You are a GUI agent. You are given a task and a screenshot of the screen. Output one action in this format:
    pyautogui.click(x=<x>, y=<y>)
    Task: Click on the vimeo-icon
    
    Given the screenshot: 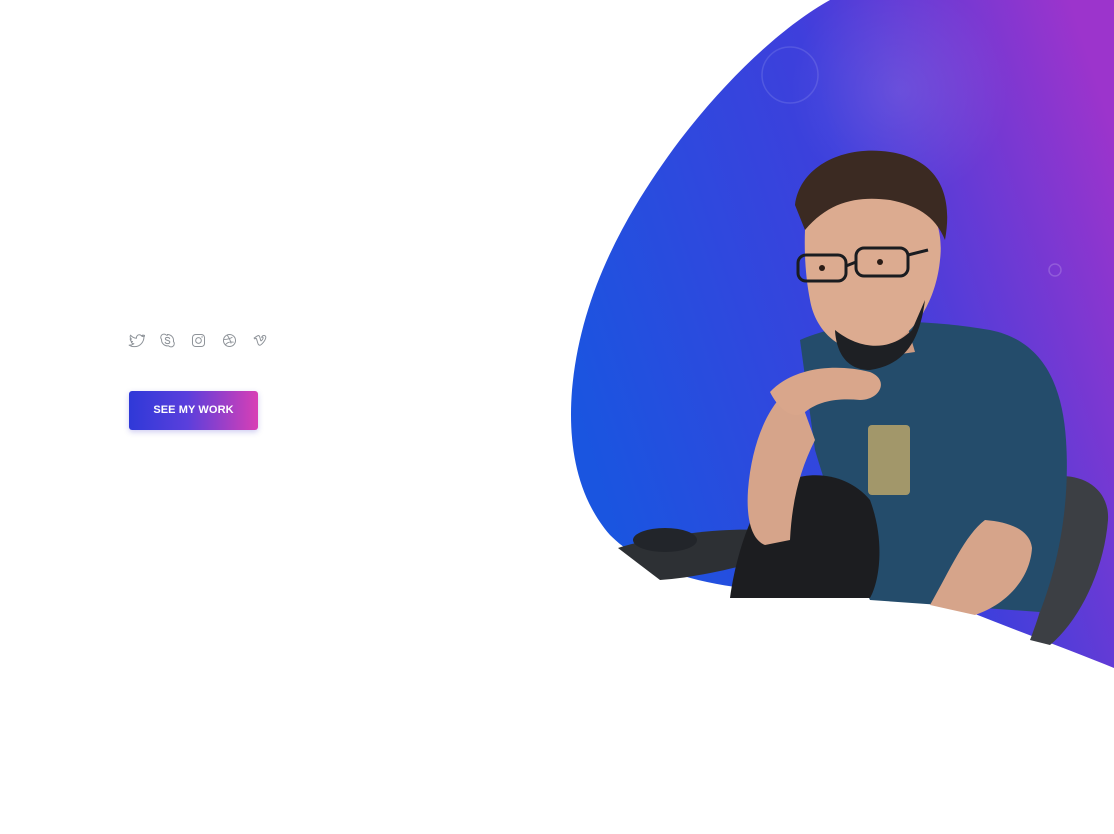 What is the action you would take?
    pyautogui.click(x=260, y=340)
    